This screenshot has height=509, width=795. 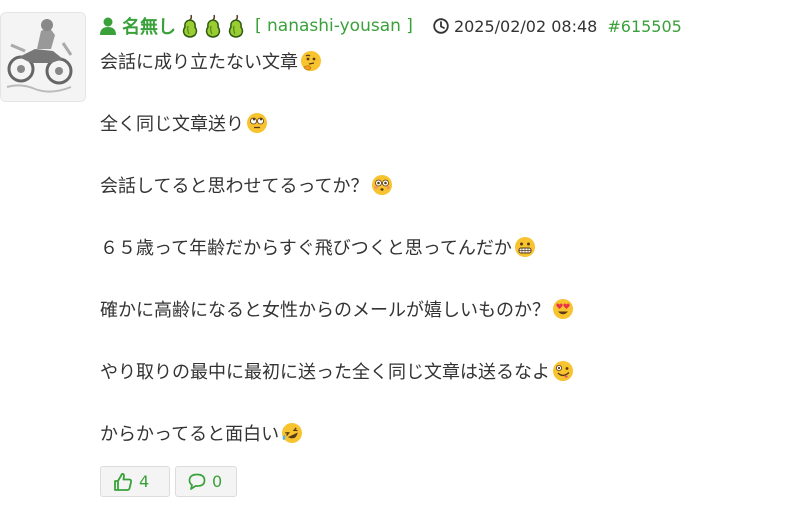 What do you see at coordinates (149, 26) in the screenshot?
I see `username: 名無し` at bounding box center [149, 26].